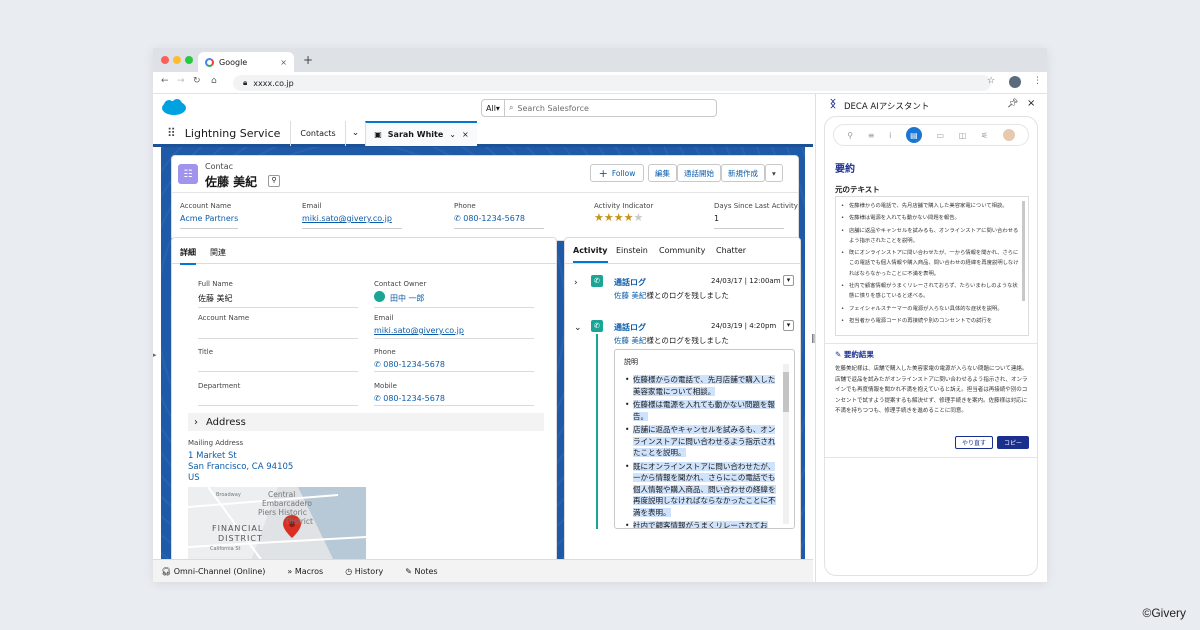 The width and height of the screenshot is (1200, 630). What do you see at coordinates (1012, 104) in the screenshot?
I see `pin-icon: 📌︎` at bounding box center [1012, 104].